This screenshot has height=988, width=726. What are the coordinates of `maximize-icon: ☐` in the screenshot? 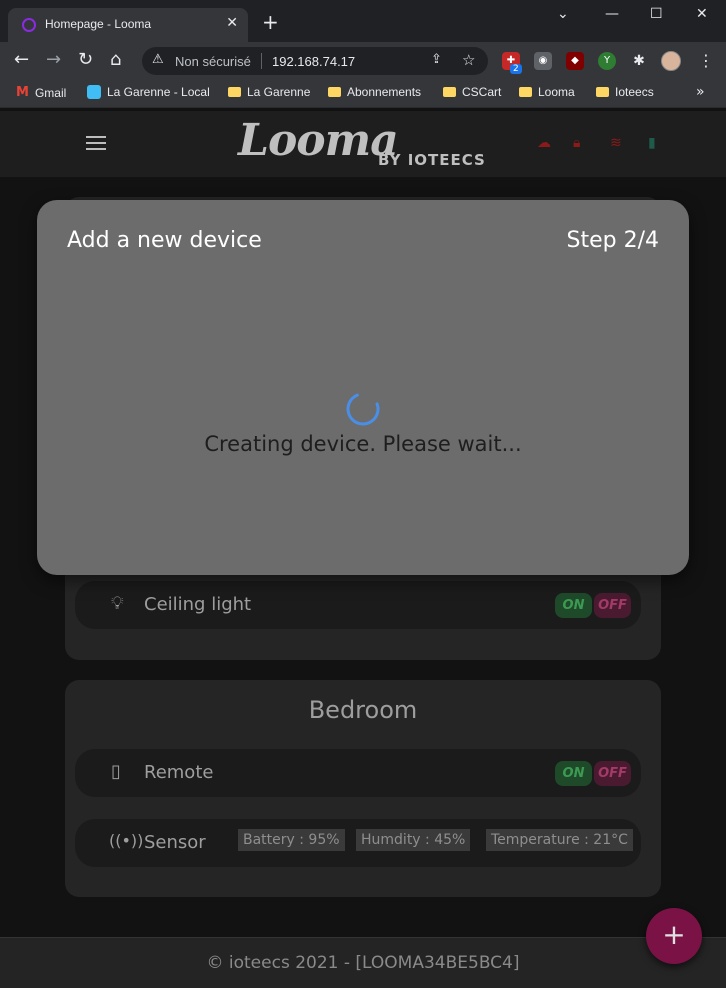 It's located at (656, 14).